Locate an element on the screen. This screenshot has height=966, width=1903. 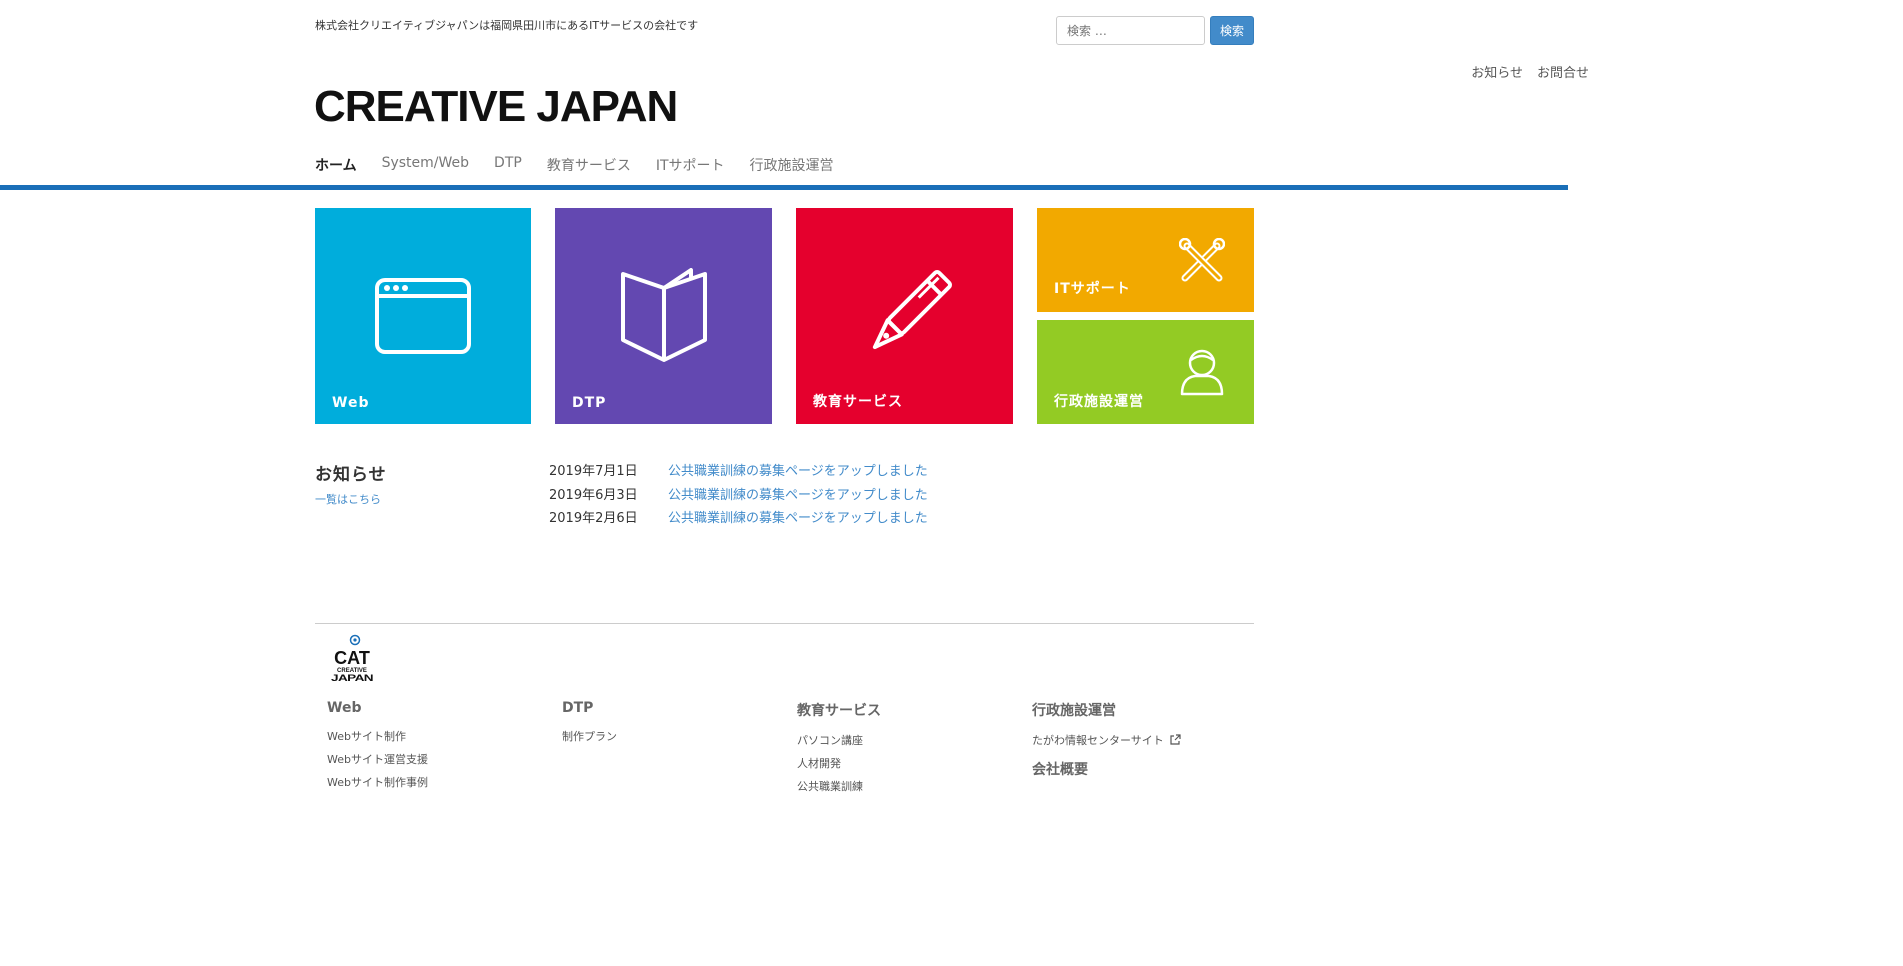
footer-logo: CAT JAPAN CREATIVE is located at coordinates (352, 659).